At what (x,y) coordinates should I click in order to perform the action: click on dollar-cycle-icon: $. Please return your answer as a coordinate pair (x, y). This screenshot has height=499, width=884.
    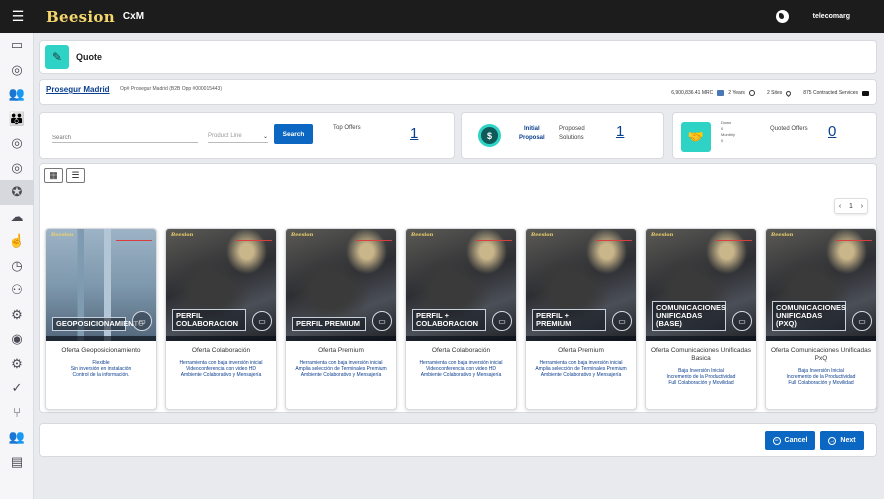
    Looking at the image, I should click on (489, 135).